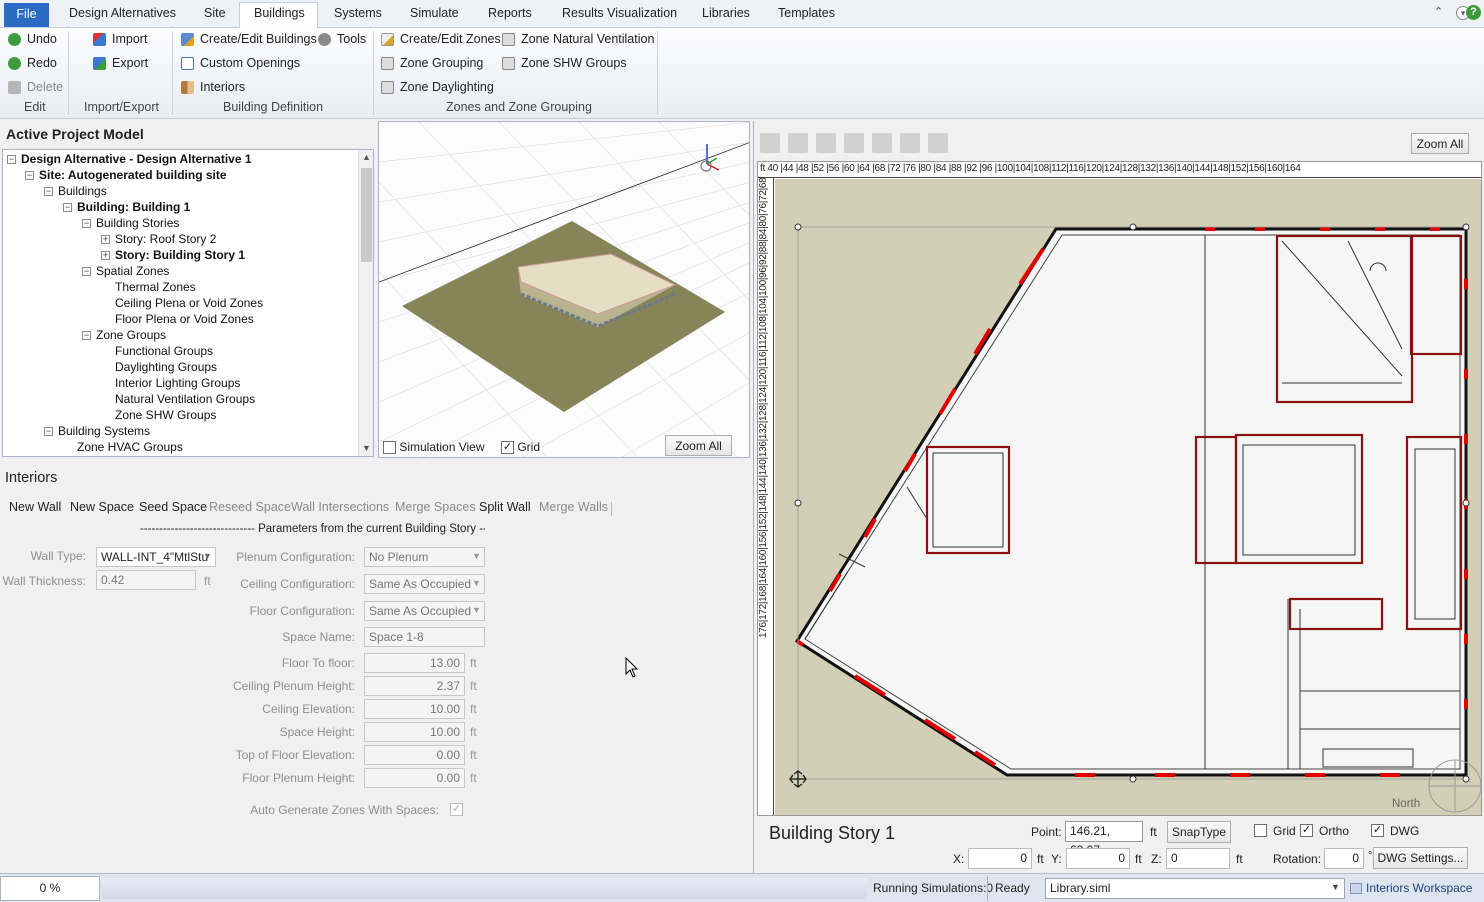  What do you see at coordinates (435, 507) in the screenshot?
I see `merge-spaces-button: Merge Spaces` at bounding box center [435, 507].